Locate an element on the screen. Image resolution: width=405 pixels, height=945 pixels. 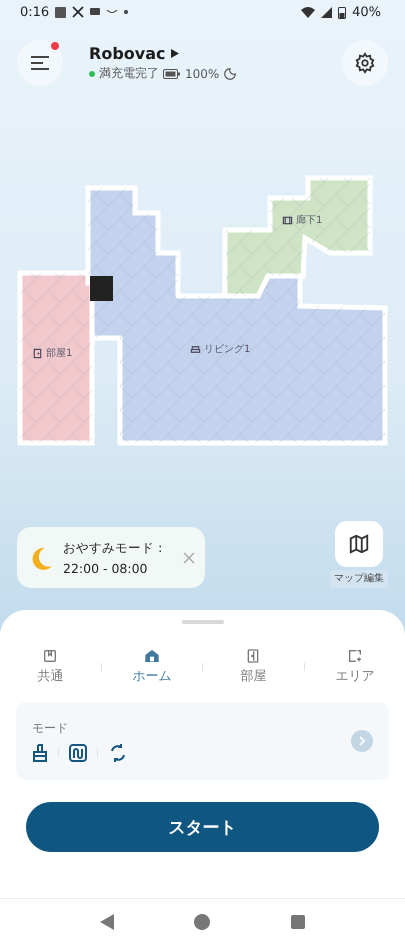
room-label: 部屋1 is located at coordinates (59, 353).